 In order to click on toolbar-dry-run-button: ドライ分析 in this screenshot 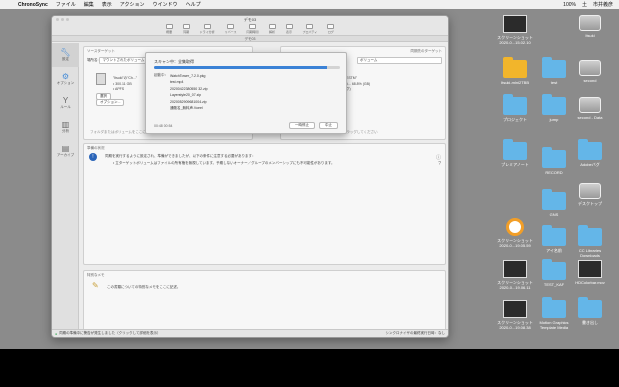, I will do `click(207, 29)`.